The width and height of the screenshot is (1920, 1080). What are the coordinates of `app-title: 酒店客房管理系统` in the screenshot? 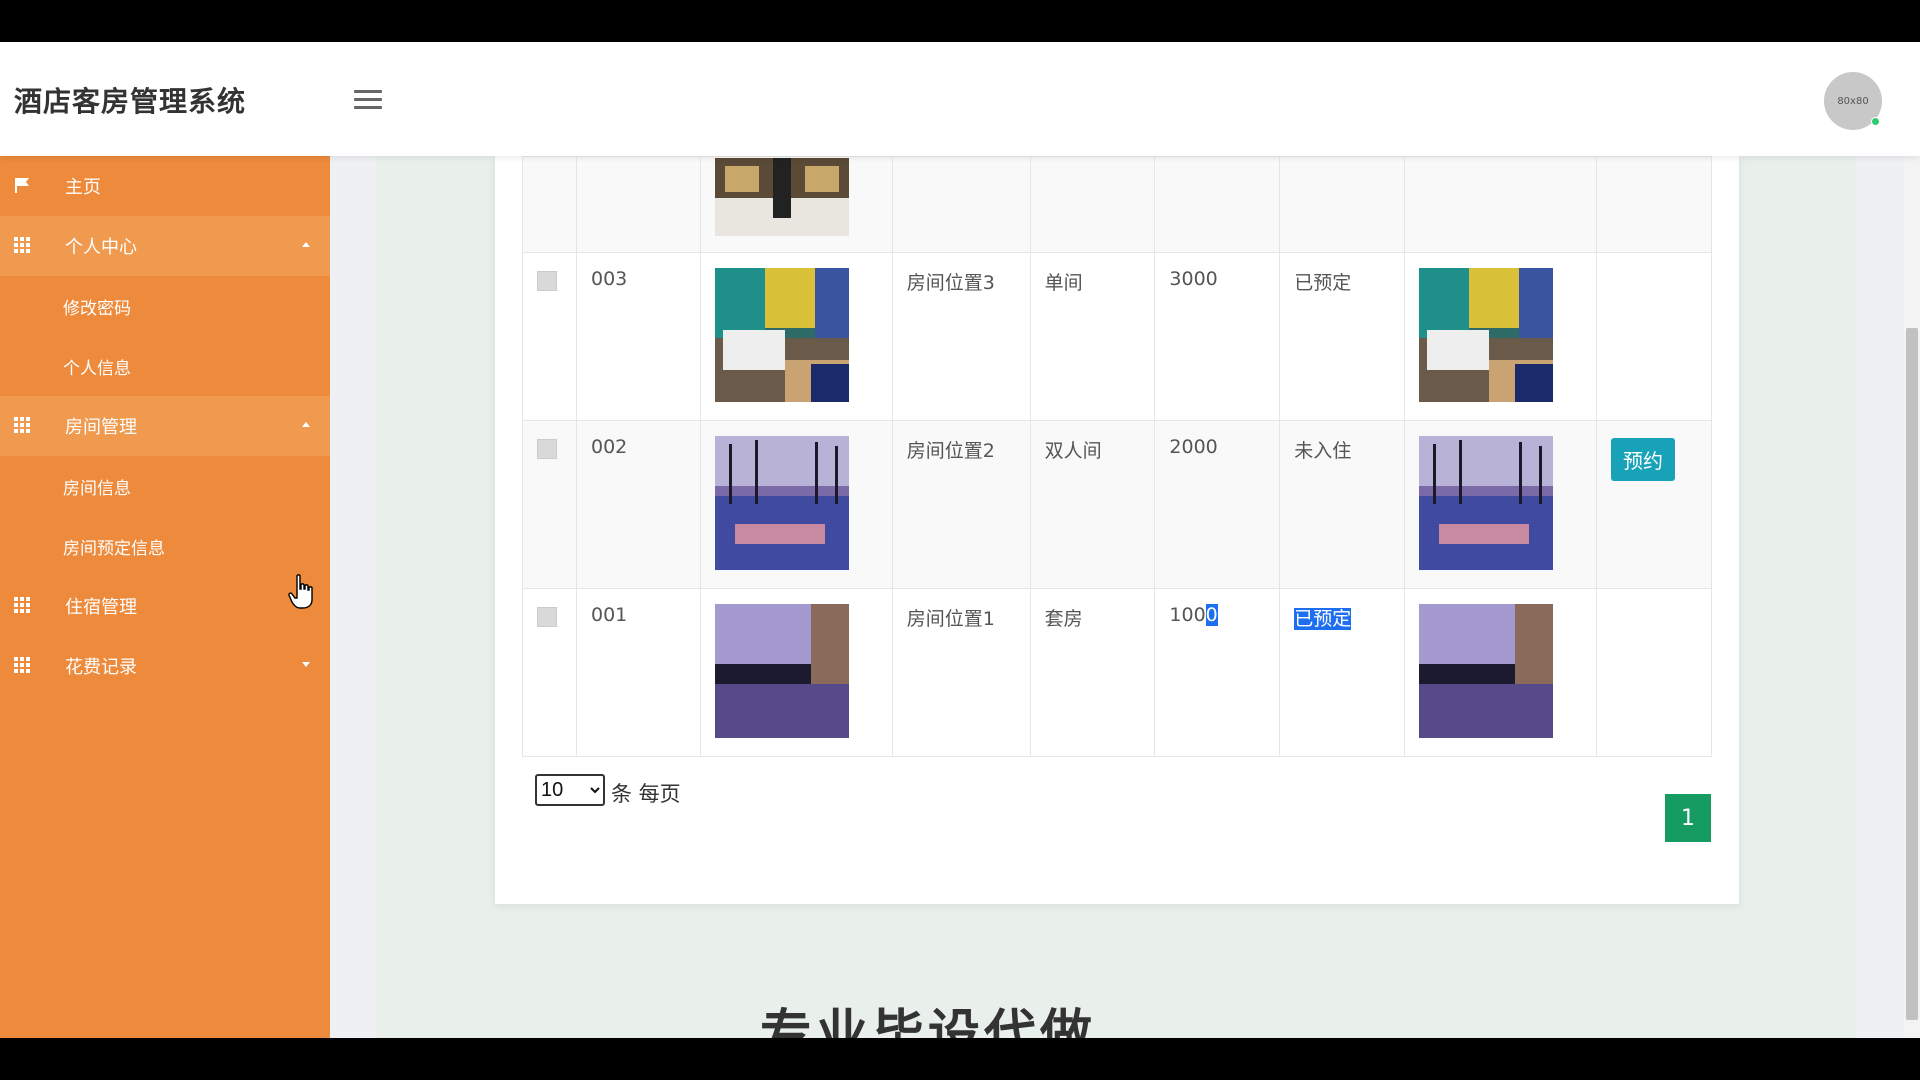 It's located at (130, 101).